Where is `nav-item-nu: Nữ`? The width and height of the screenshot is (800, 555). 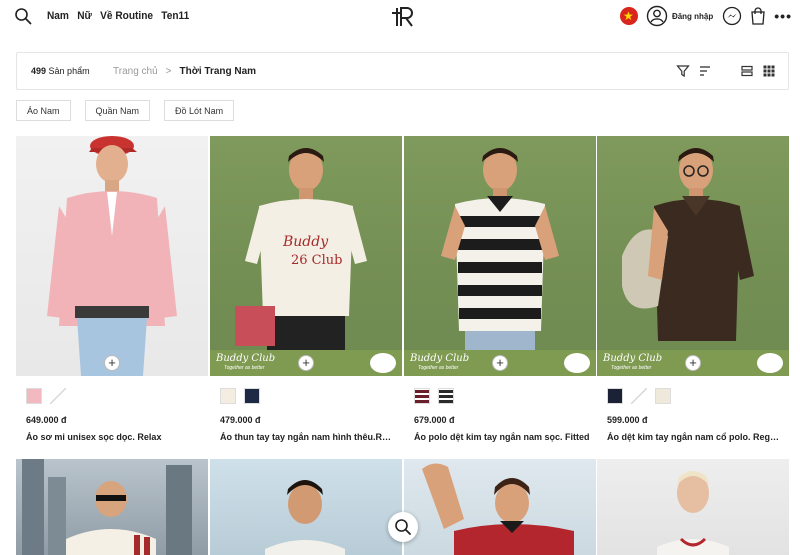 nav-item-nu: Nữ is located at coordinates (84, 16).